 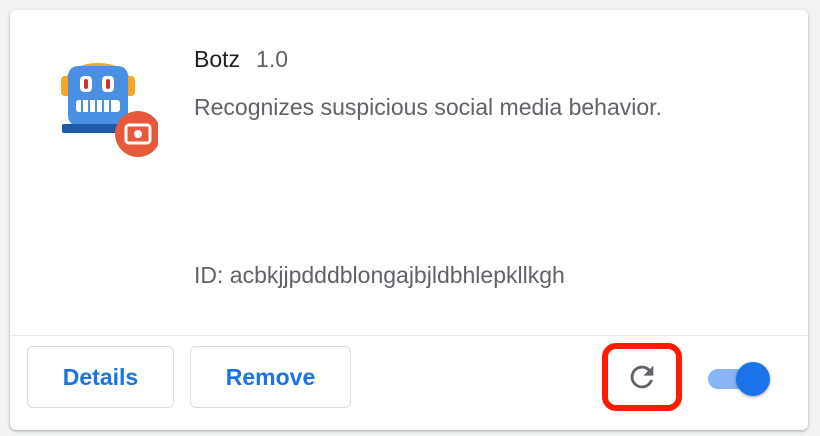 I want to click on extension-version: 1.0, so click(x=272, y=59).